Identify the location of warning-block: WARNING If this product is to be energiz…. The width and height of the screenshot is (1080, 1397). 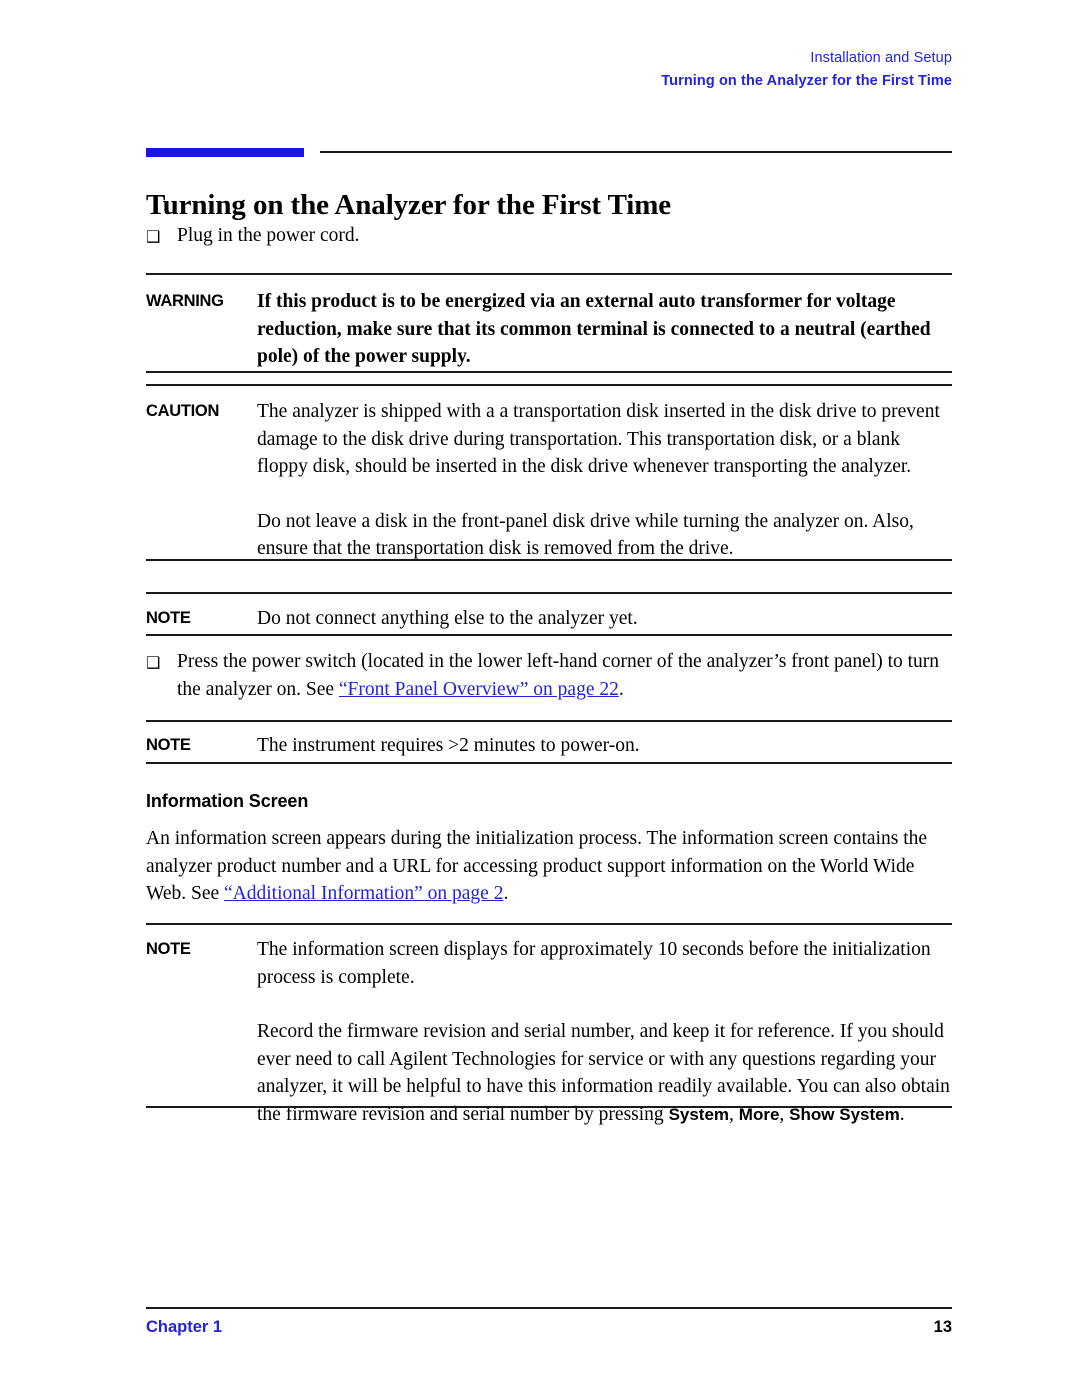
(549, 329).